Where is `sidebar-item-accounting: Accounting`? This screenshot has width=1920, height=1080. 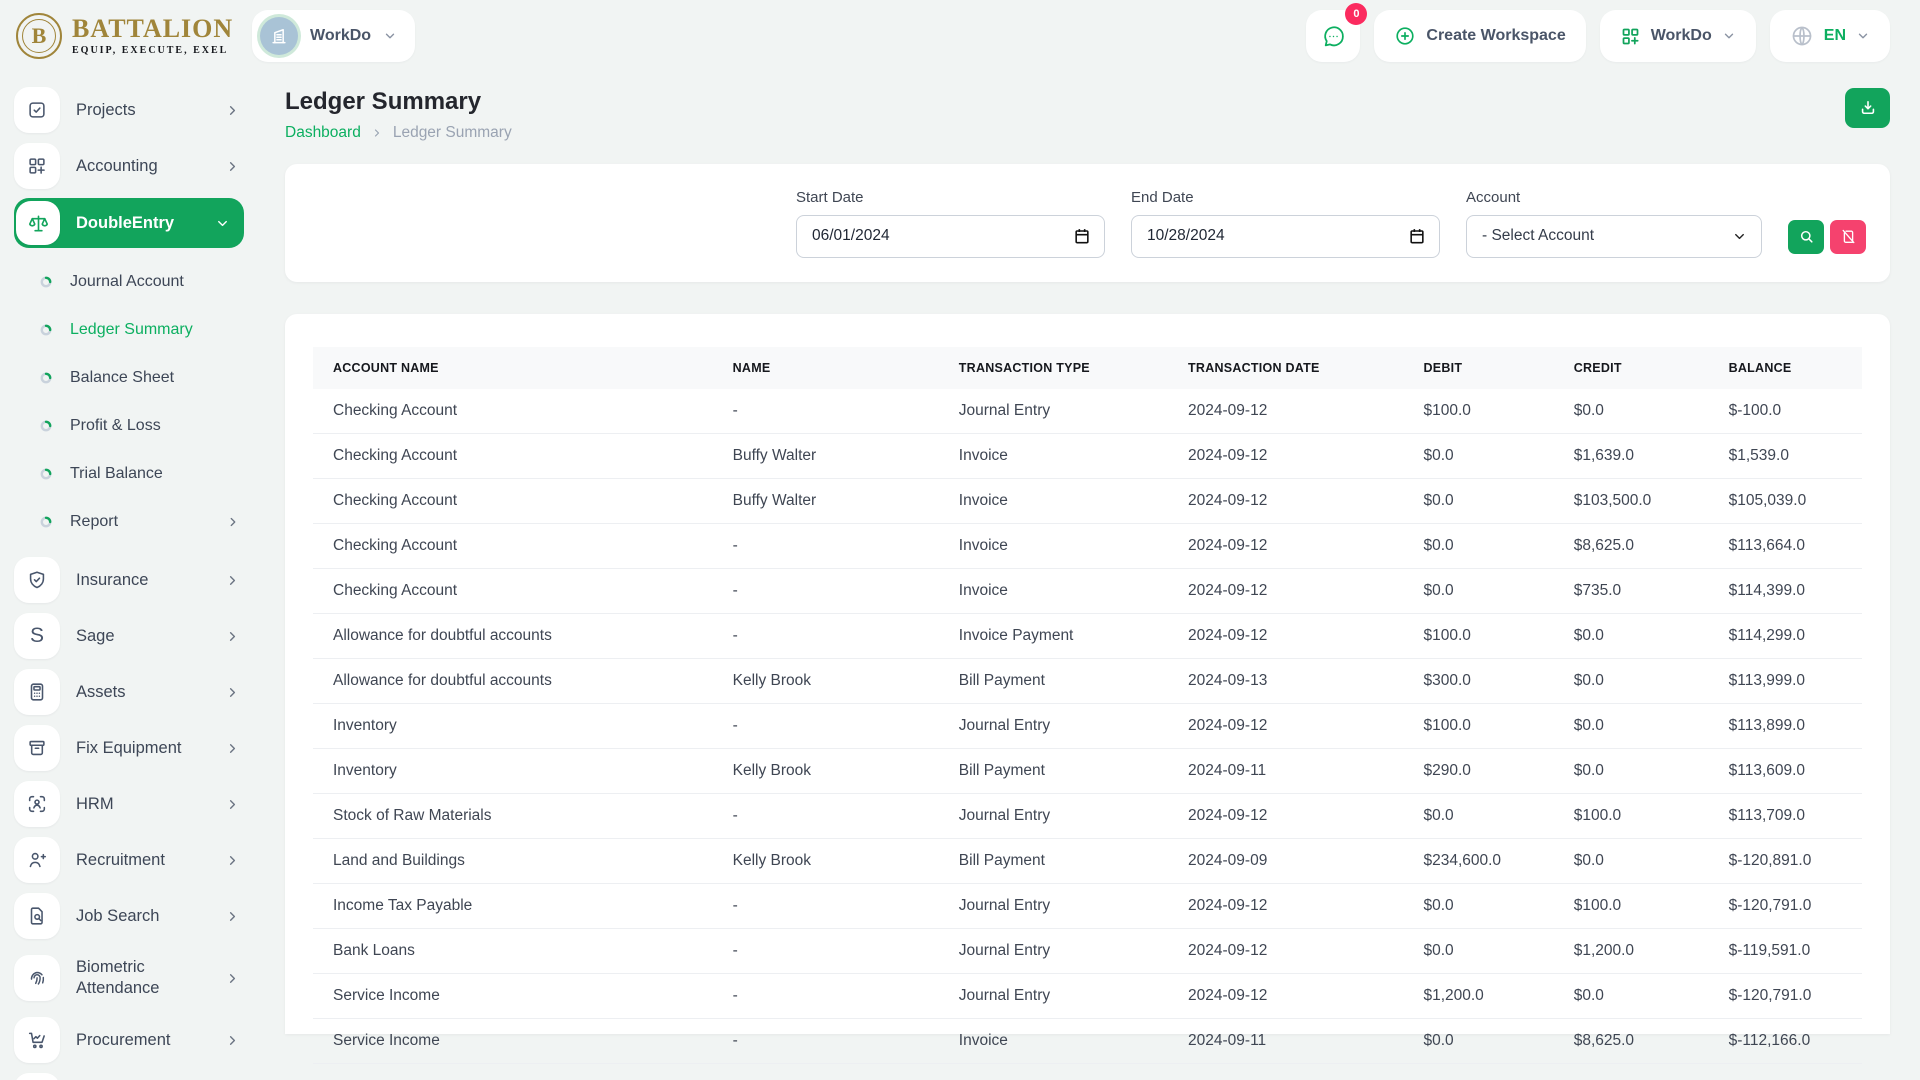
sidebar-item-accounting: Accounting is located at coordinates (129, 166).